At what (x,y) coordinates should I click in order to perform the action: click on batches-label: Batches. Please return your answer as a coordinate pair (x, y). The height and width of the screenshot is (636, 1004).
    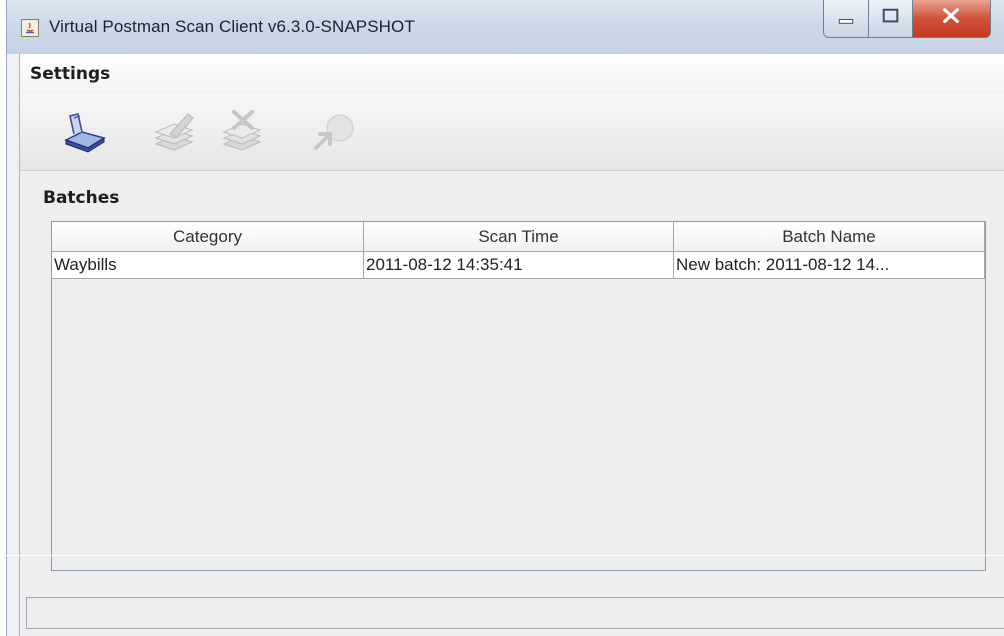
    Looking at the image, I should click on (81, 198).